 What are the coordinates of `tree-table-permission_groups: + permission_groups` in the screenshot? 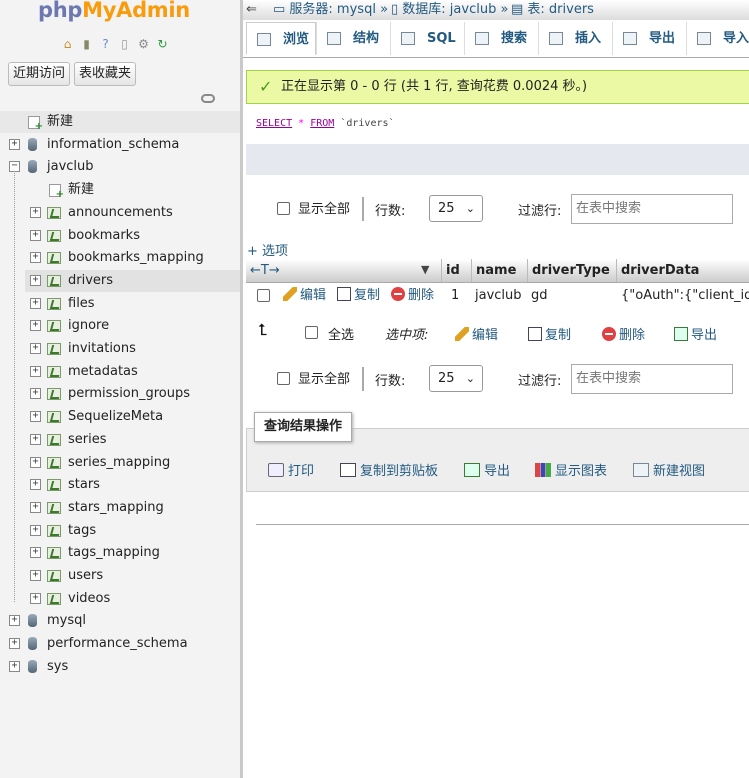 It's located at (120, 394).